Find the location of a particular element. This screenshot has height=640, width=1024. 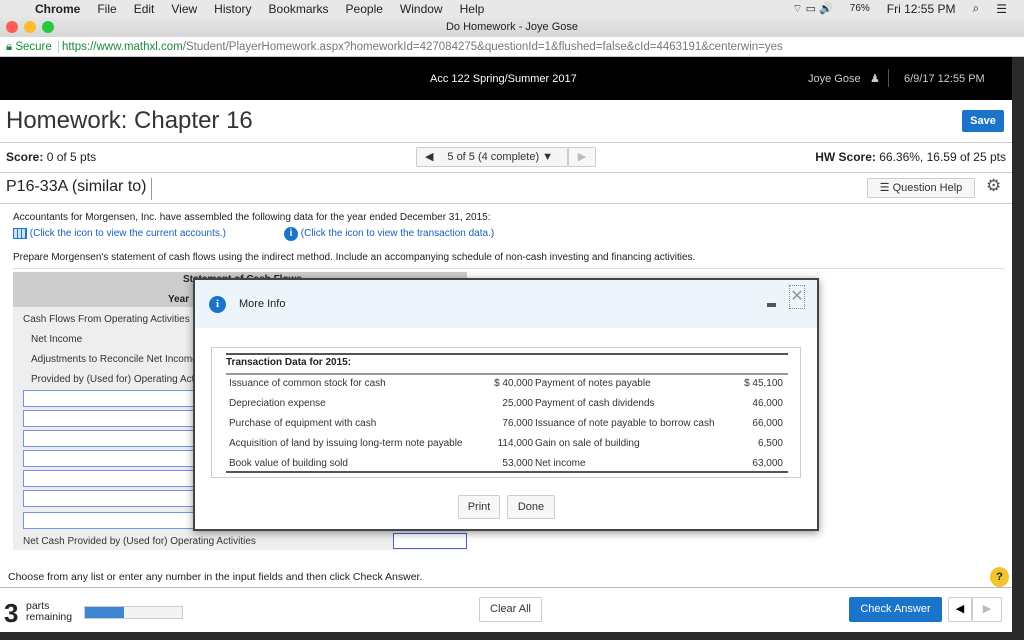

next-question-button: ▶ is located at coordinates (582, 157).